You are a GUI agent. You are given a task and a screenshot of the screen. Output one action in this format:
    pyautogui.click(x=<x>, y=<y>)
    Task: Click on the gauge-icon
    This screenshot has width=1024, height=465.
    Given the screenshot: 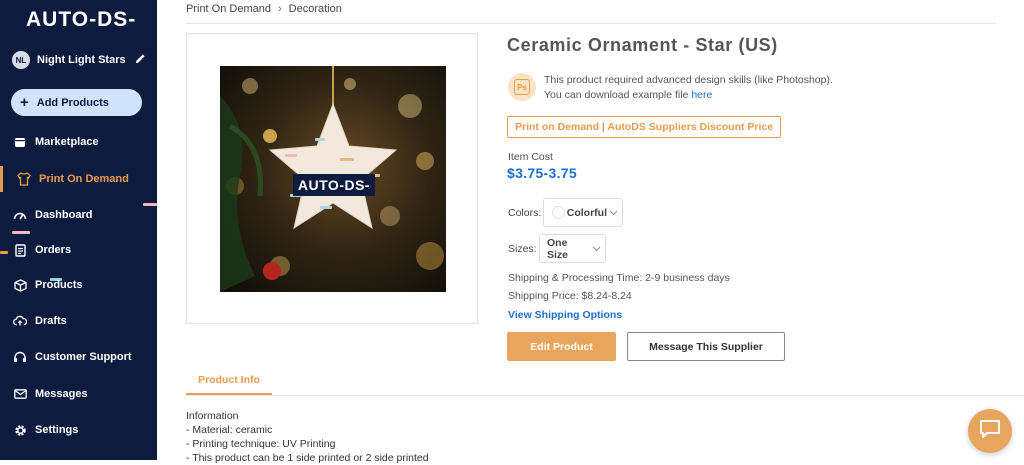 What is the action you would take?
    pyautogui.click(x=20, y=215)
    